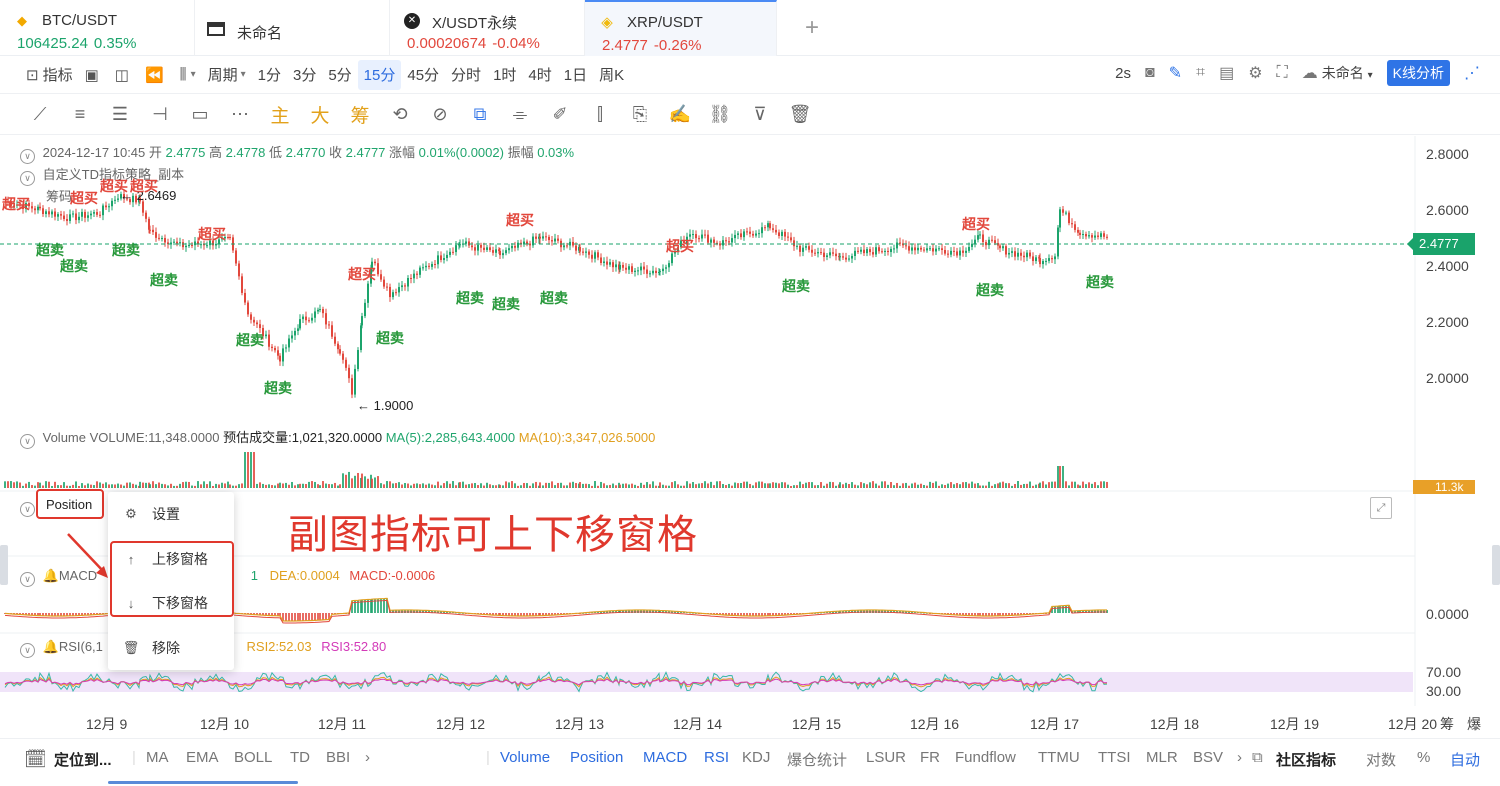 The height and width of the screenshot is (786, 1500). Describe the element at coordinates (227, 75) in the screenshot. I see `period-dropdown: 周期 ▾` at that location.